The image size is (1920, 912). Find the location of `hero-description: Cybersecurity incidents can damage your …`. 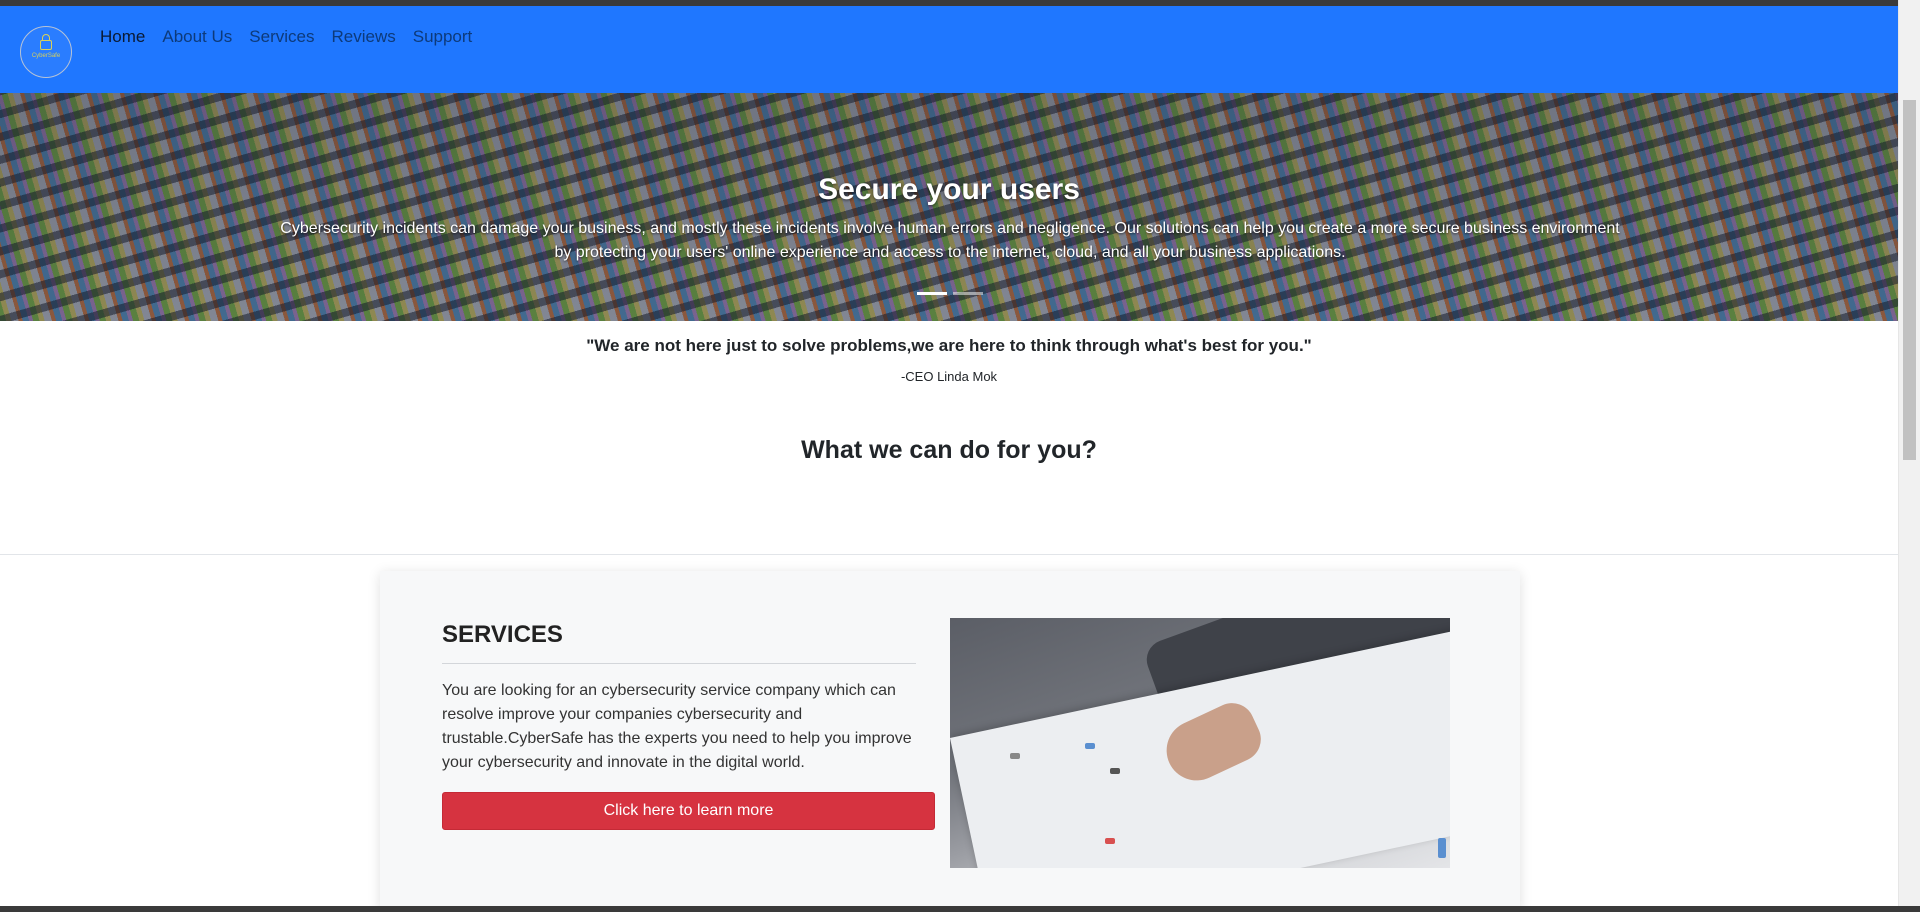

hero-description: Cybersecurity incidents can damage your … is located at coordinates (950, 240).